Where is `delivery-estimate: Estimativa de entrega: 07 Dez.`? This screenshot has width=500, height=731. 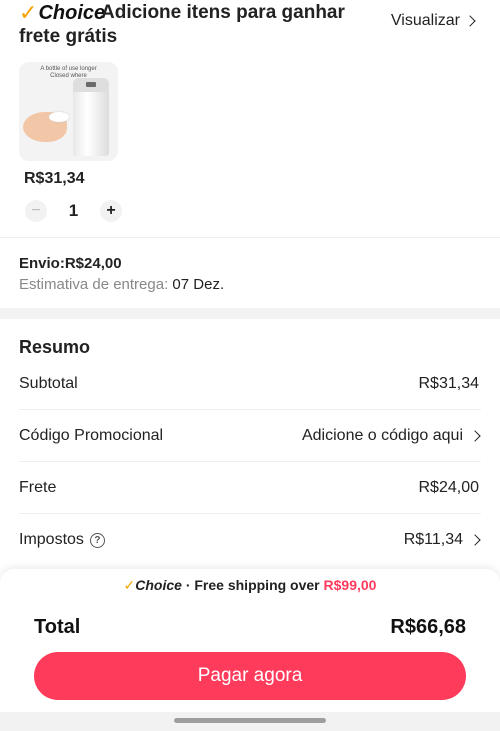
delivery-estimate: Estimativa de entrega: 07 Dez. is located at coordinates (121, 284).